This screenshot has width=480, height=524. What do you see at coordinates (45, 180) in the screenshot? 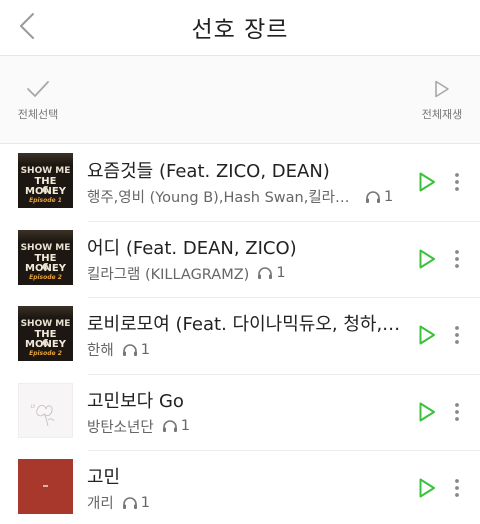
I see `album-cover: SHOW ME THE MONEY 6 Episode 1` at bounding box center [45, 180].